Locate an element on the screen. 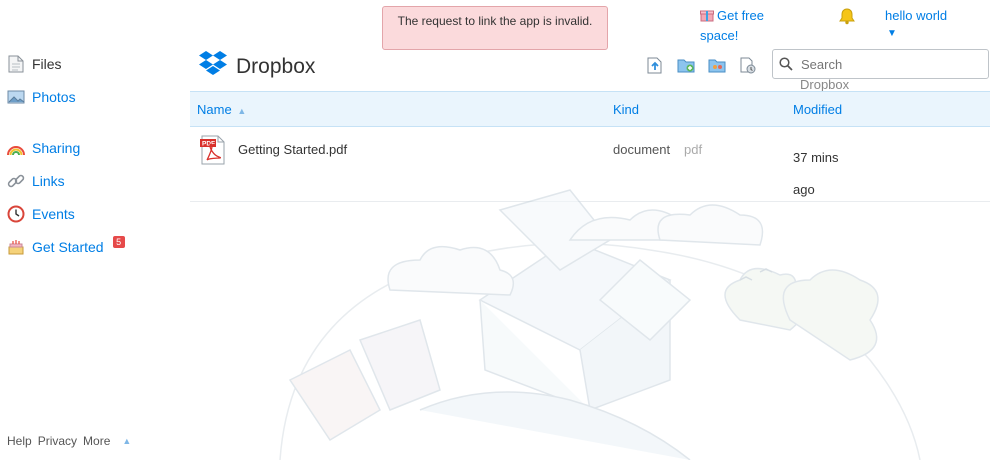  sidebar-item-label: Links is located at coordinates (48, 181).